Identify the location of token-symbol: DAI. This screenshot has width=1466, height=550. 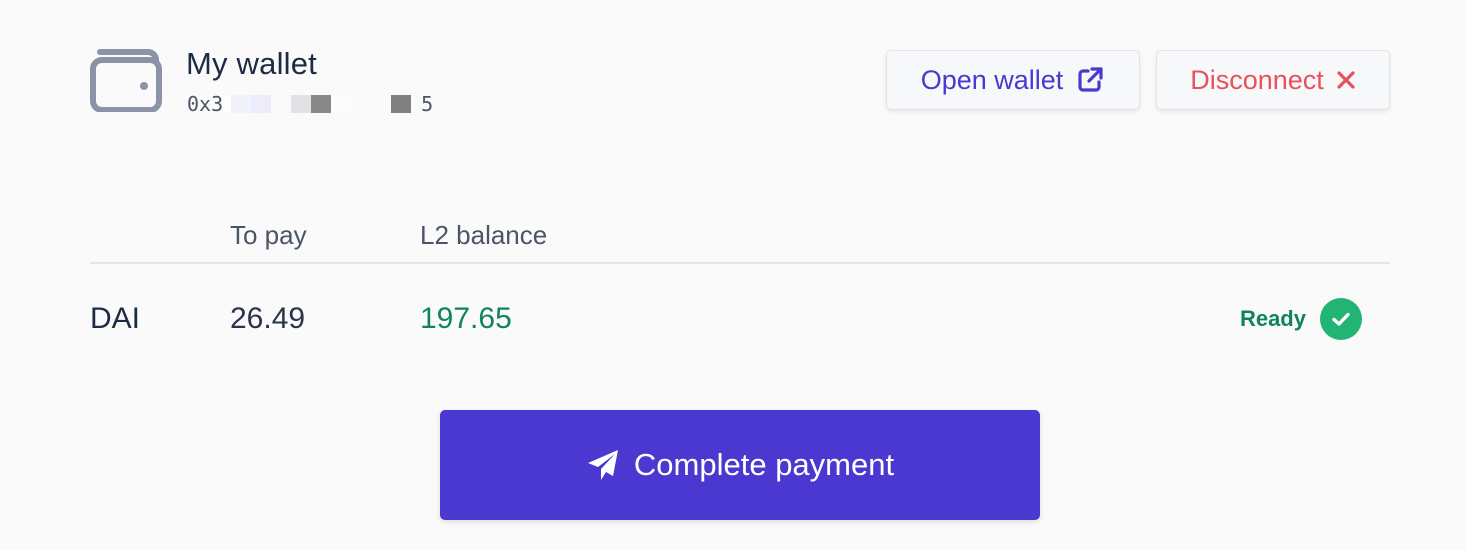
(115, 318).